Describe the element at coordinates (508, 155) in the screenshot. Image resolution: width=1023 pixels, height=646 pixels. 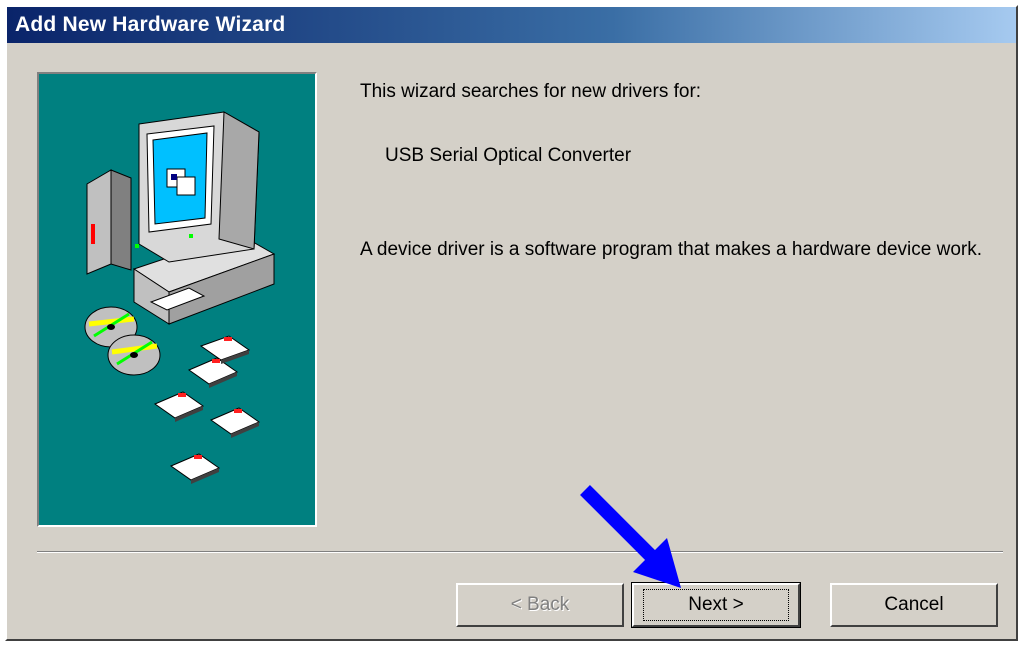
I see `device-name: USB Serial Optical Converter` at that location.